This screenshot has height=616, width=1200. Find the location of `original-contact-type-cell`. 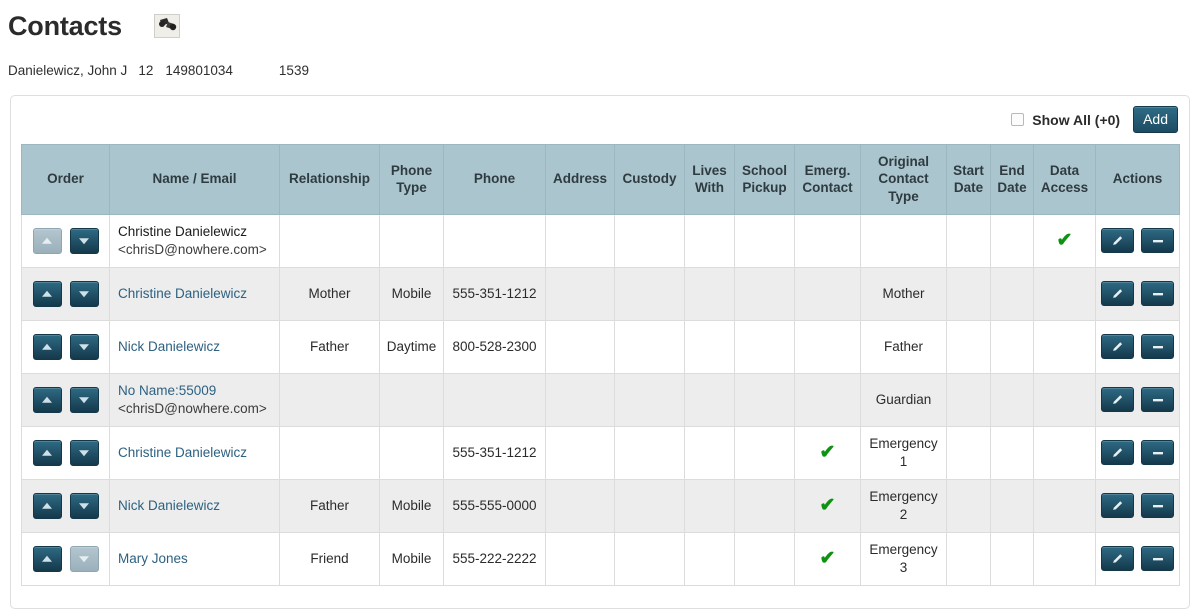

original-contact-type-cell is located at coordinates (903, 240).